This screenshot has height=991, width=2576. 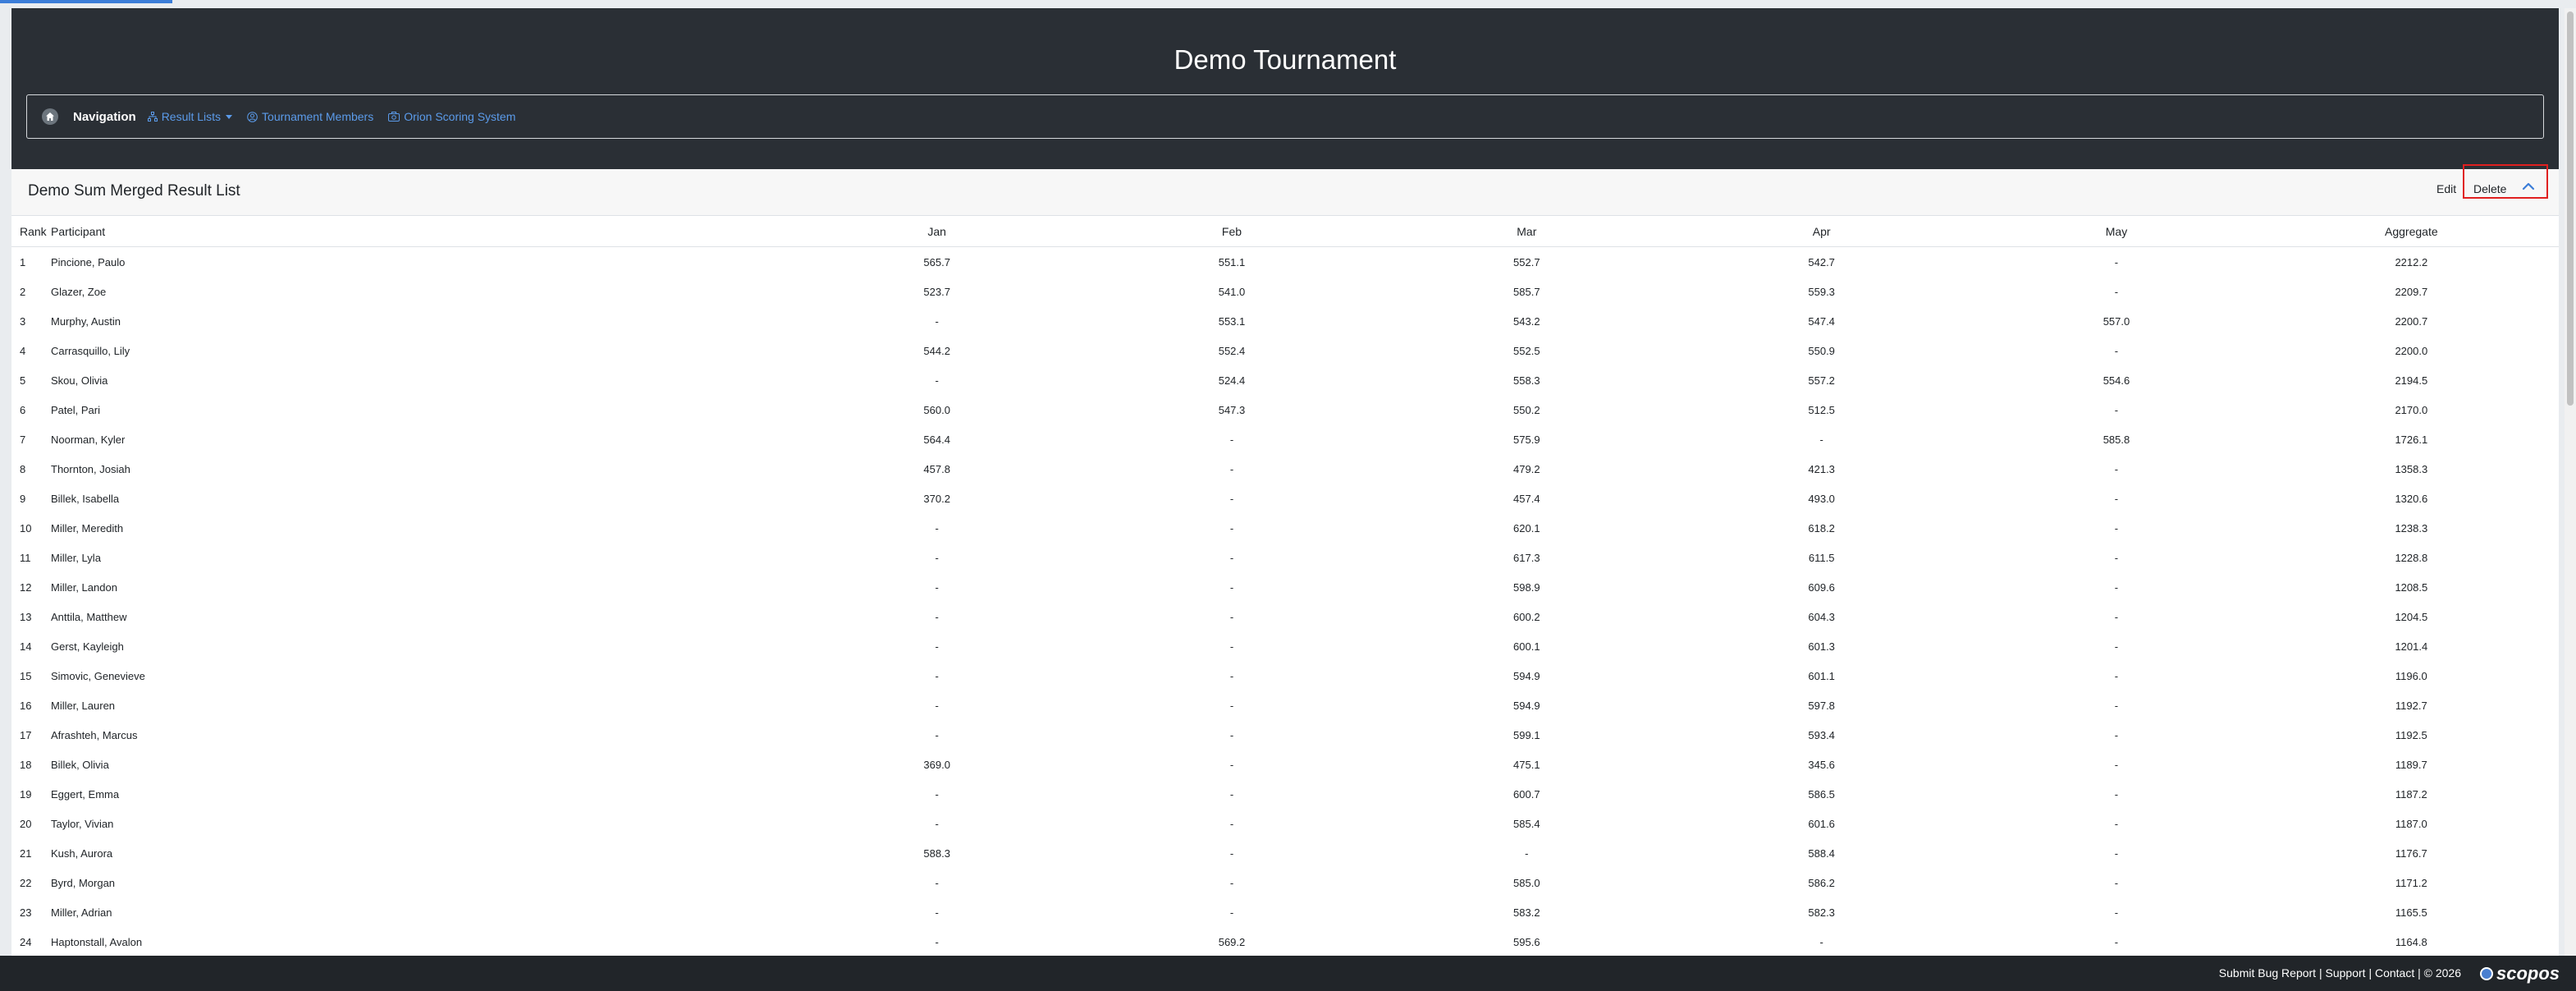 What do you see at coordinates (936, 498) in the screenshot?
I see `table-cell: 370.2` at bounding box center [936, 498].